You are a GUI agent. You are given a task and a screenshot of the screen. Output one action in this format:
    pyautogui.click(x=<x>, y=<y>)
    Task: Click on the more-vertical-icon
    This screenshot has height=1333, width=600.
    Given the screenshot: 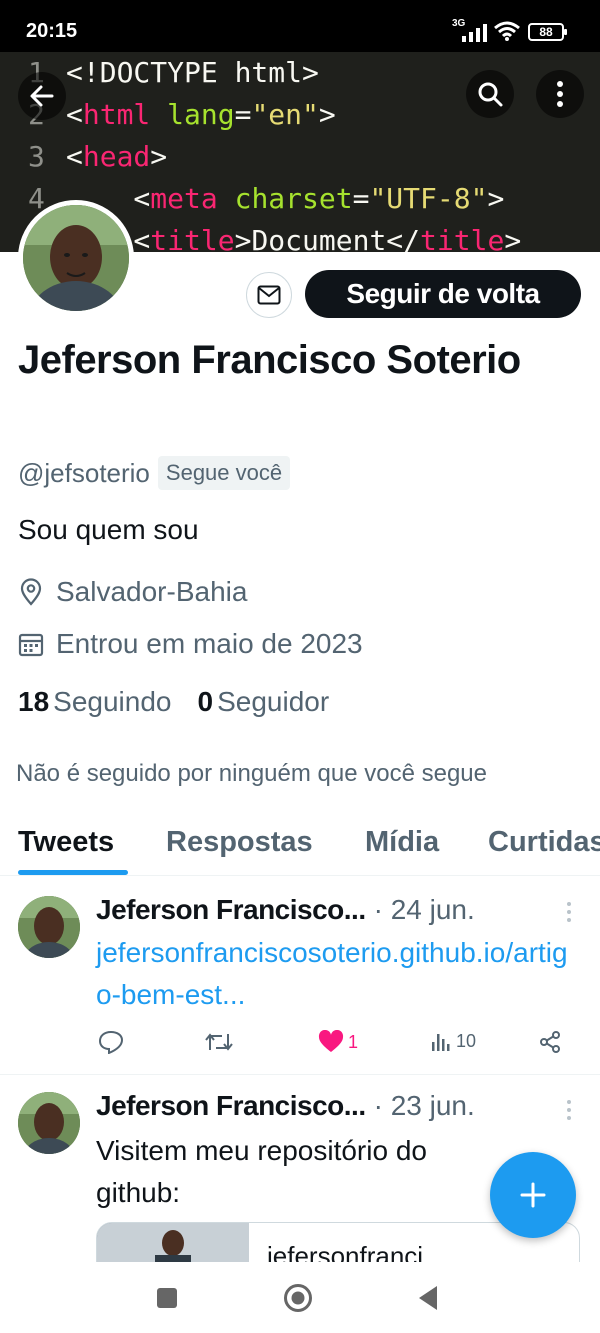 What is the action you would take?
    pyautogui.click(x=560, y=94)
    